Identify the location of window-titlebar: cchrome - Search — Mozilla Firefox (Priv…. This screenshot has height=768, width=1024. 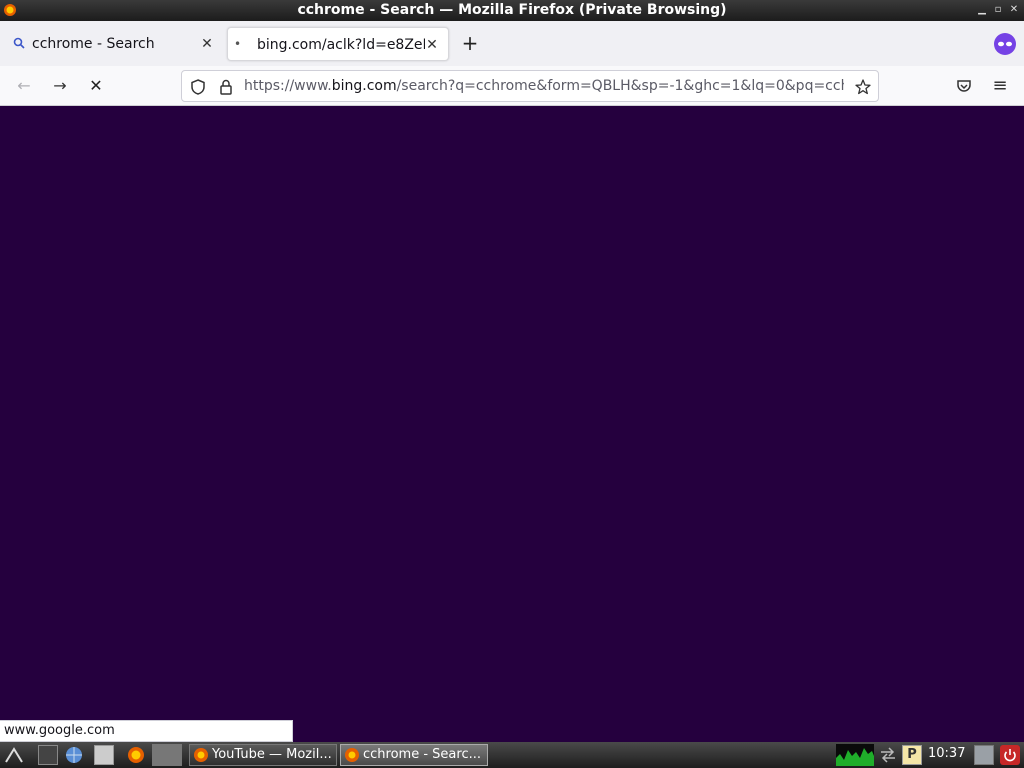
(512, 10).